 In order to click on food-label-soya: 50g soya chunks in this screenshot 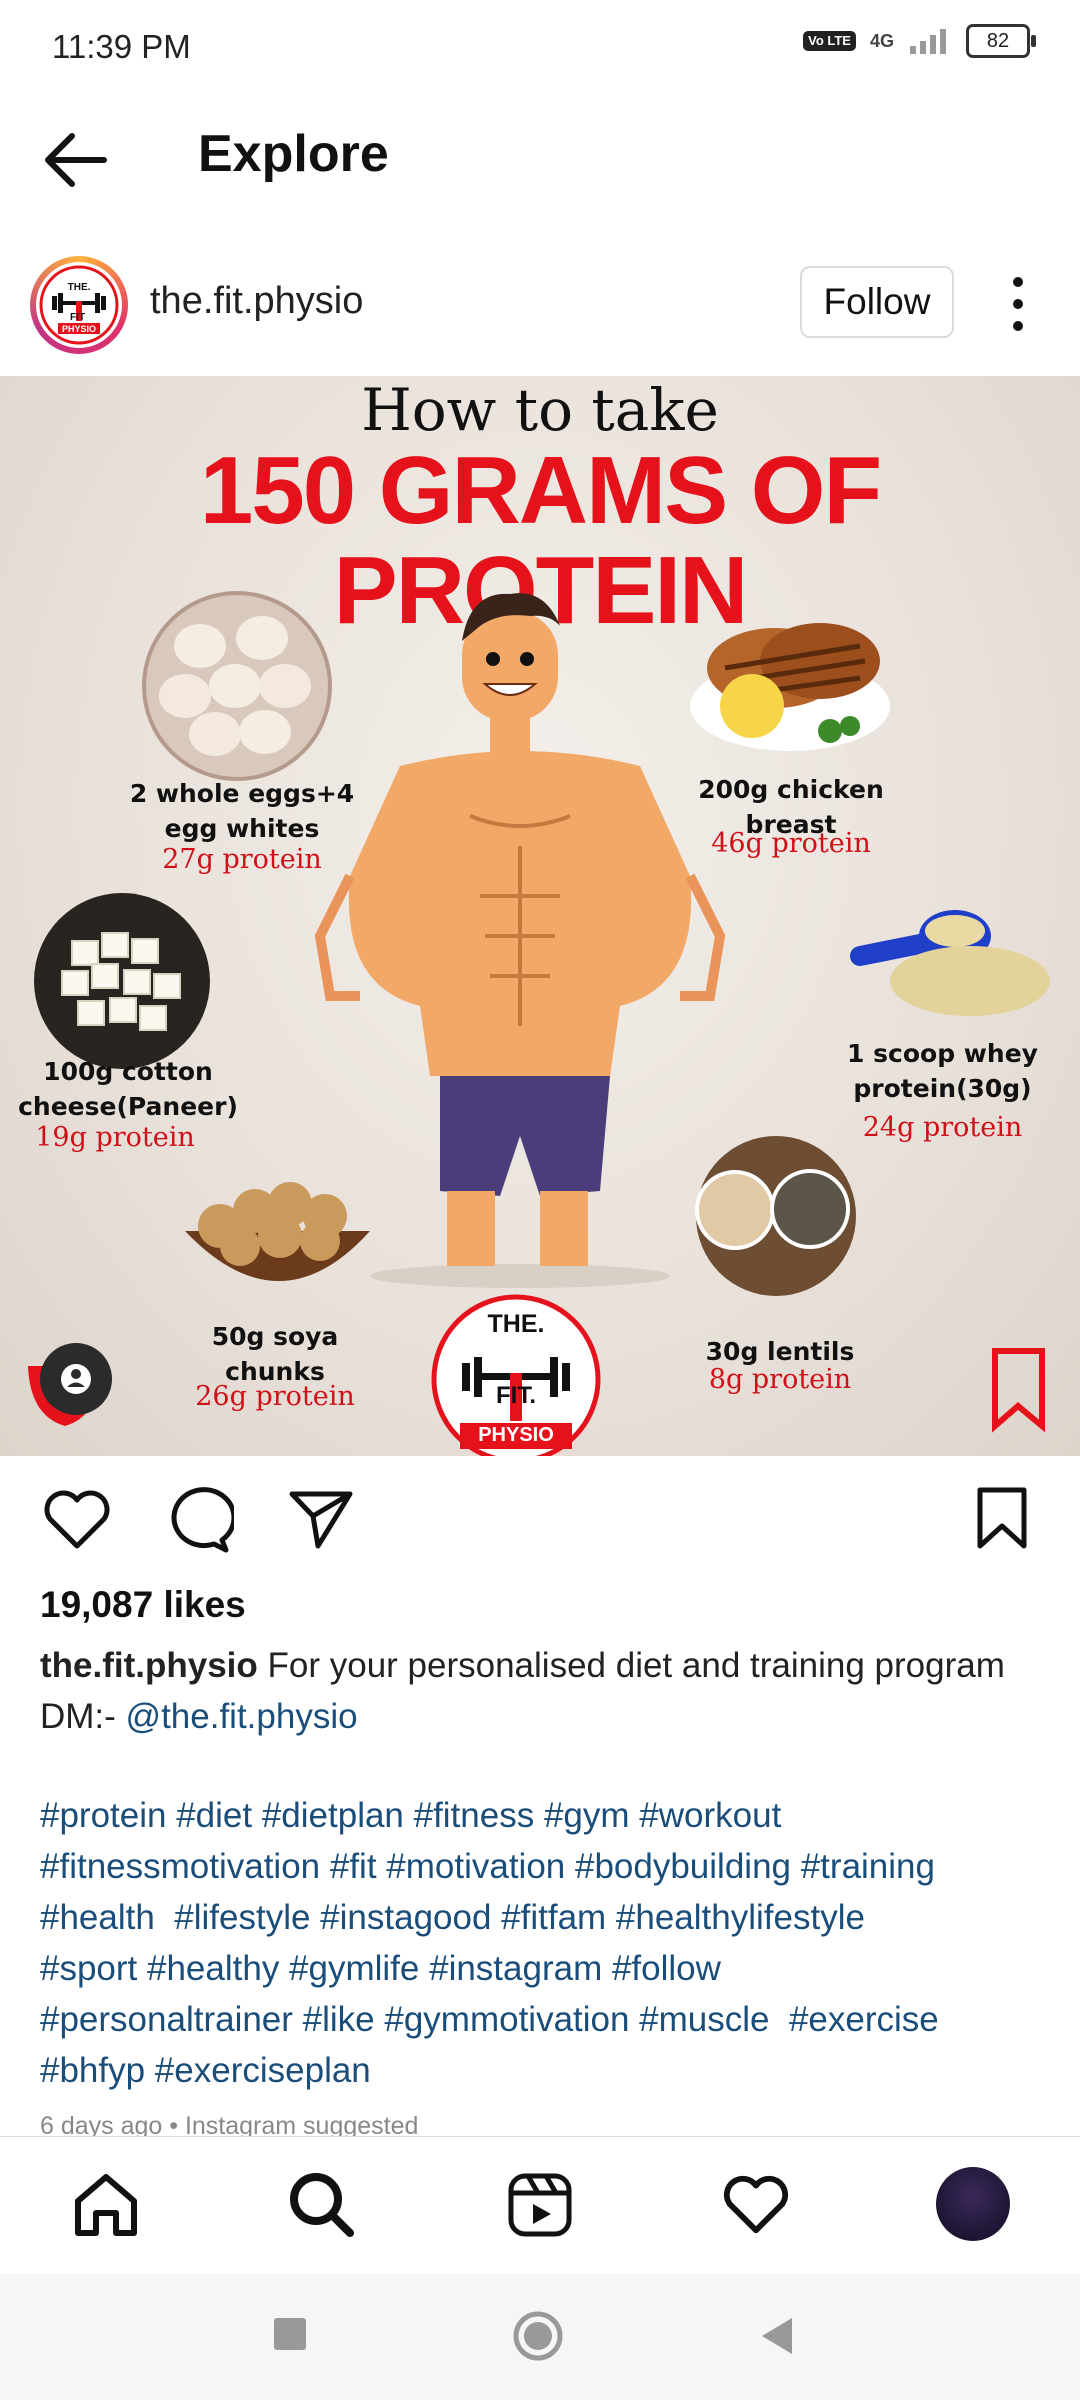, I will do `click(275, 1354)`.